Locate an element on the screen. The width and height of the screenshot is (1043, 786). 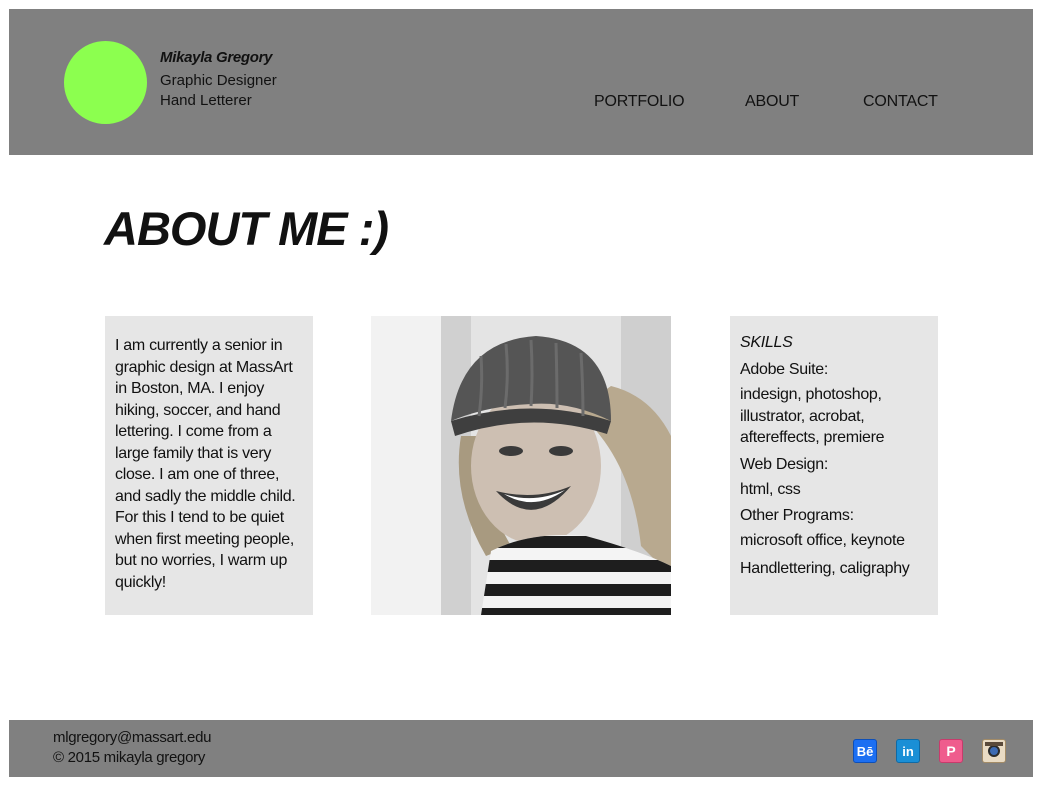
other-programs-list: microsoft office, keynote is located at coordinates (822, 540).